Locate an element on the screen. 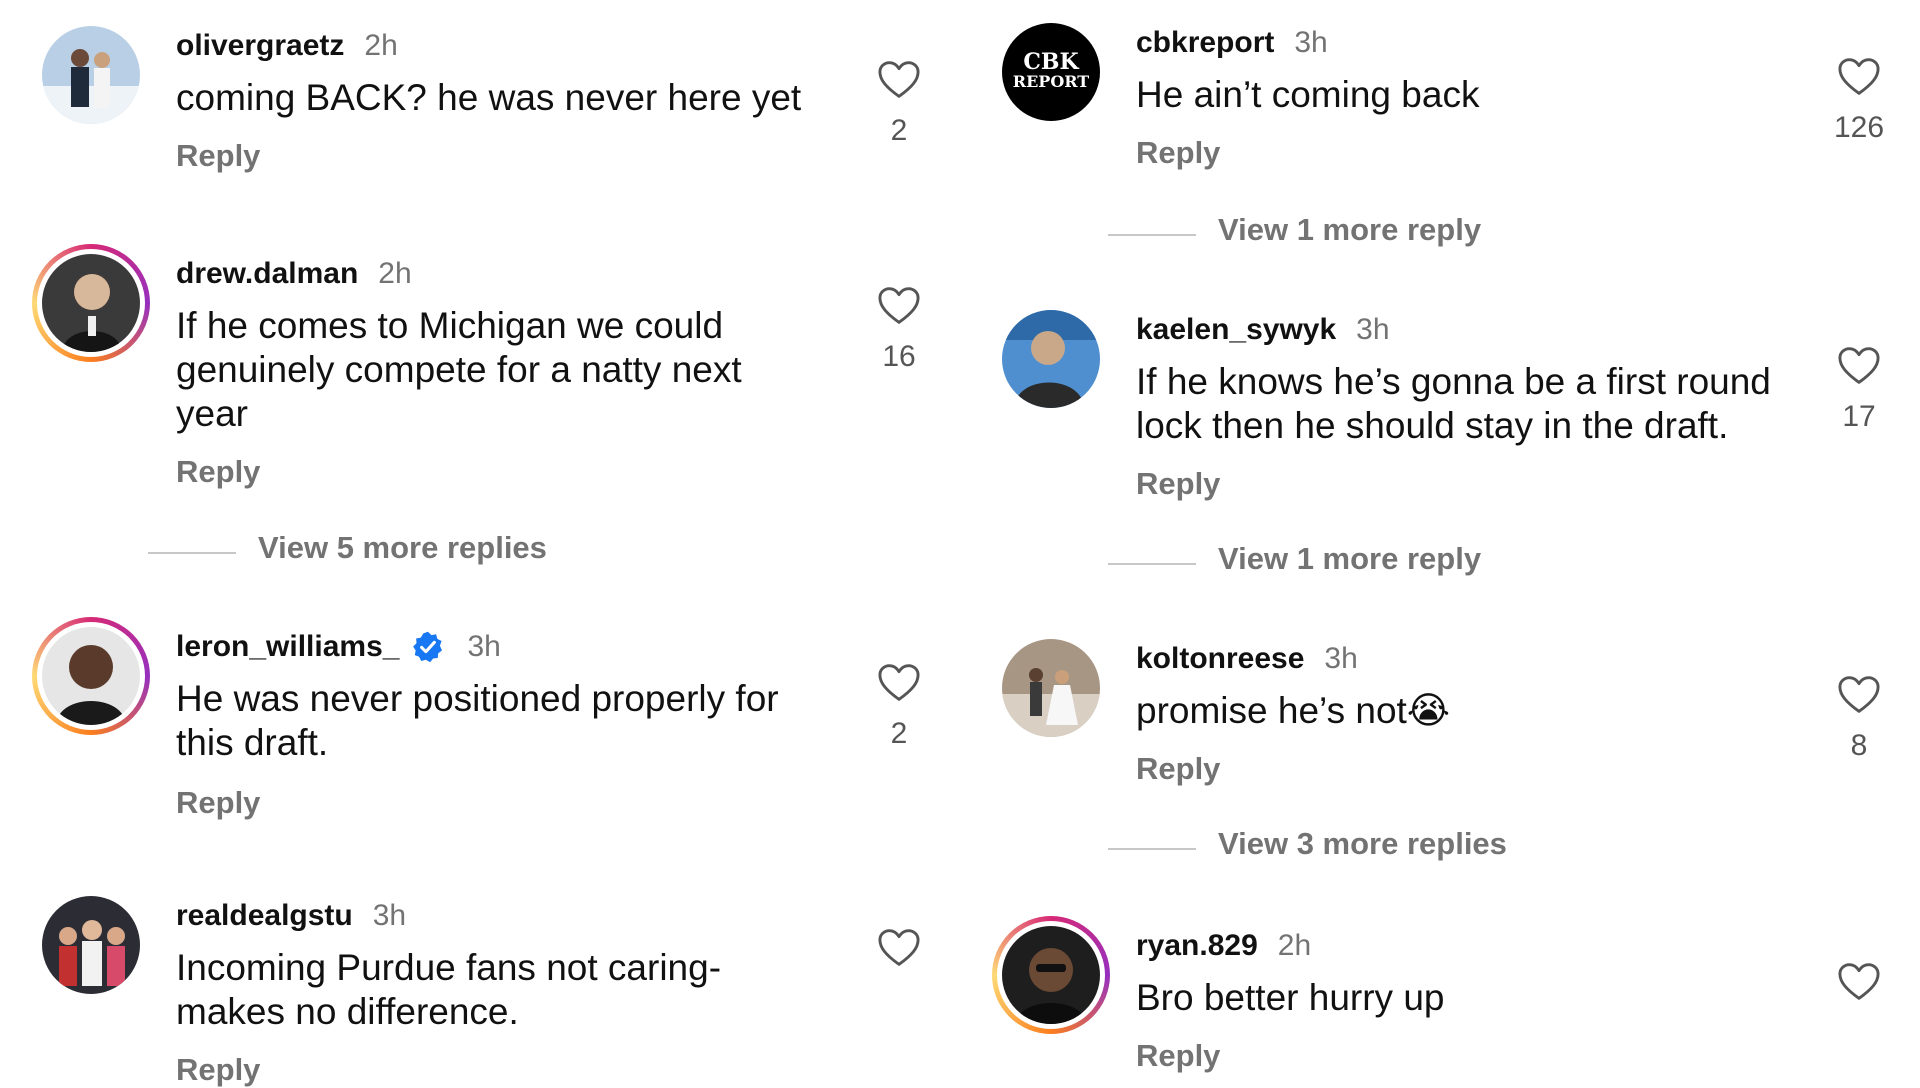  comment-text: coming BACK? he was never here yet is located at coordinates (489, 97).